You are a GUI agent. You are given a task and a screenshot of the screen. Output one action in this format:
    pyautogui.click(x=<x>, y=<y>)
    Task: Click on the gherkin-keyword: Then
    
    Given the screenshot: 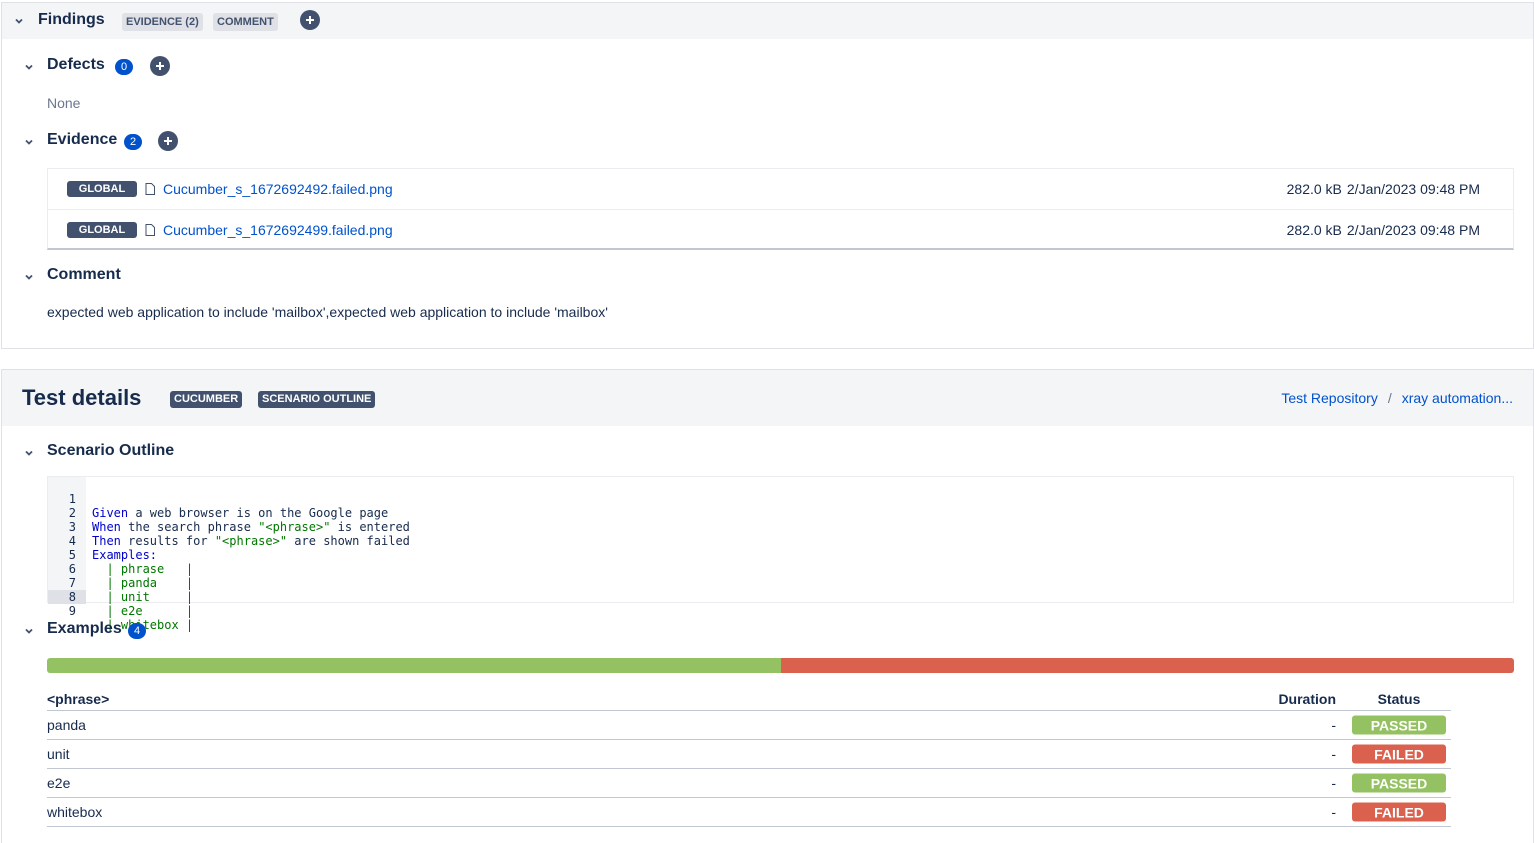 What is the action you would take?
    pyautogui.click(x=106, y=541)
    